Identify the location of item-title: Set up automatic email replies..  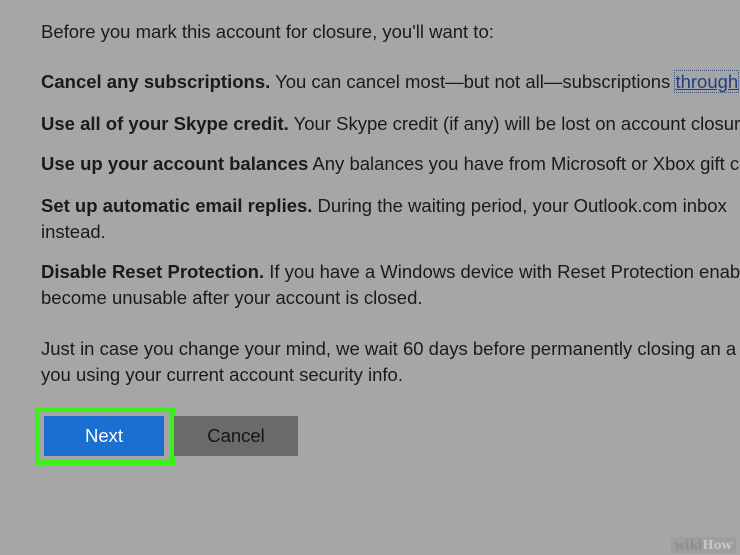
(177, 205).